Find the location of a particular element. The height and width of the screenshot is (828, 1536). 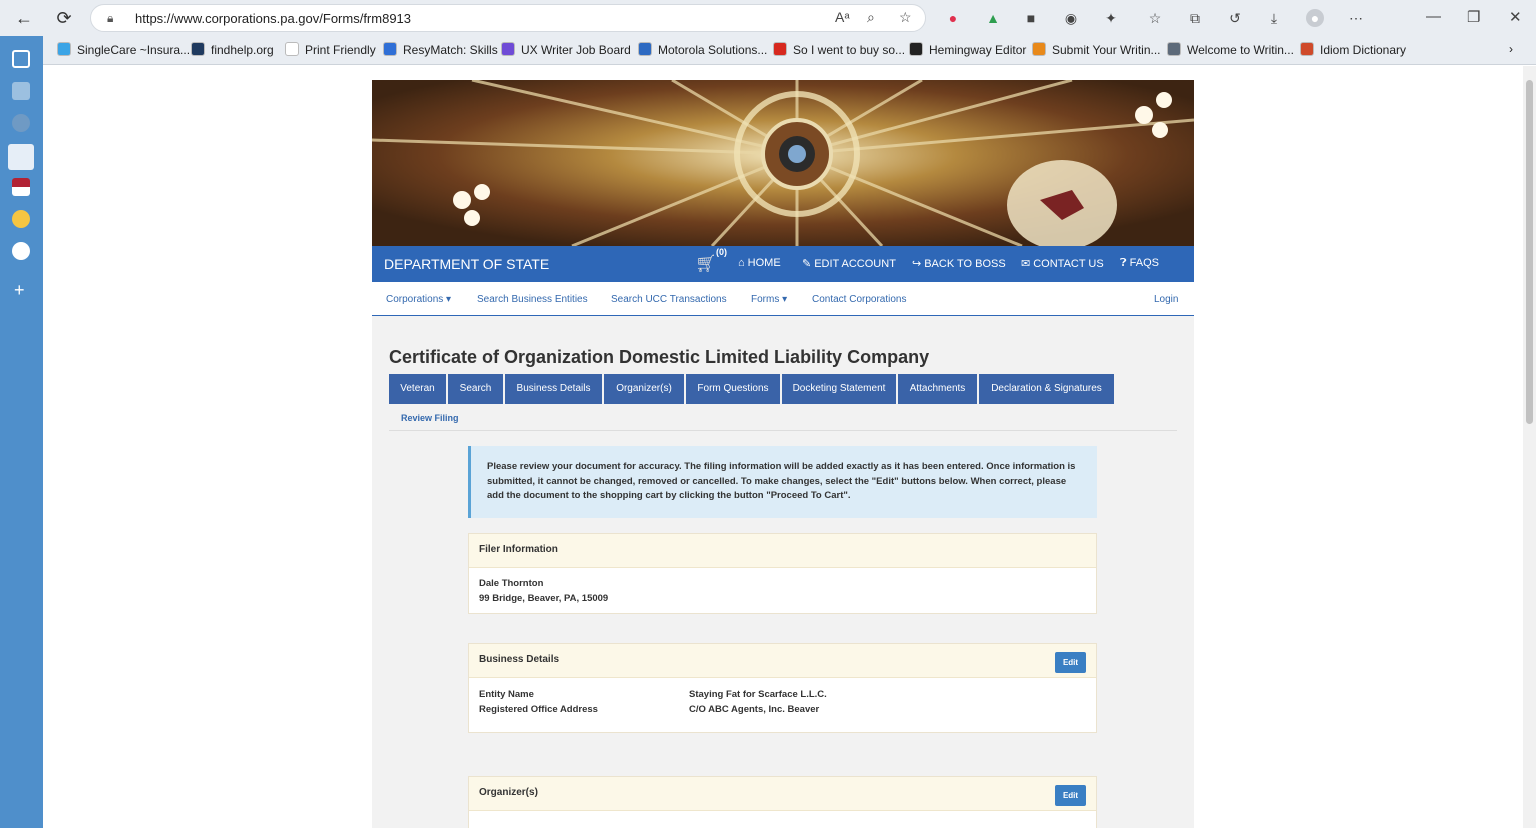

office-address-label: Registered Office Address is located at coordinates (538, 709).